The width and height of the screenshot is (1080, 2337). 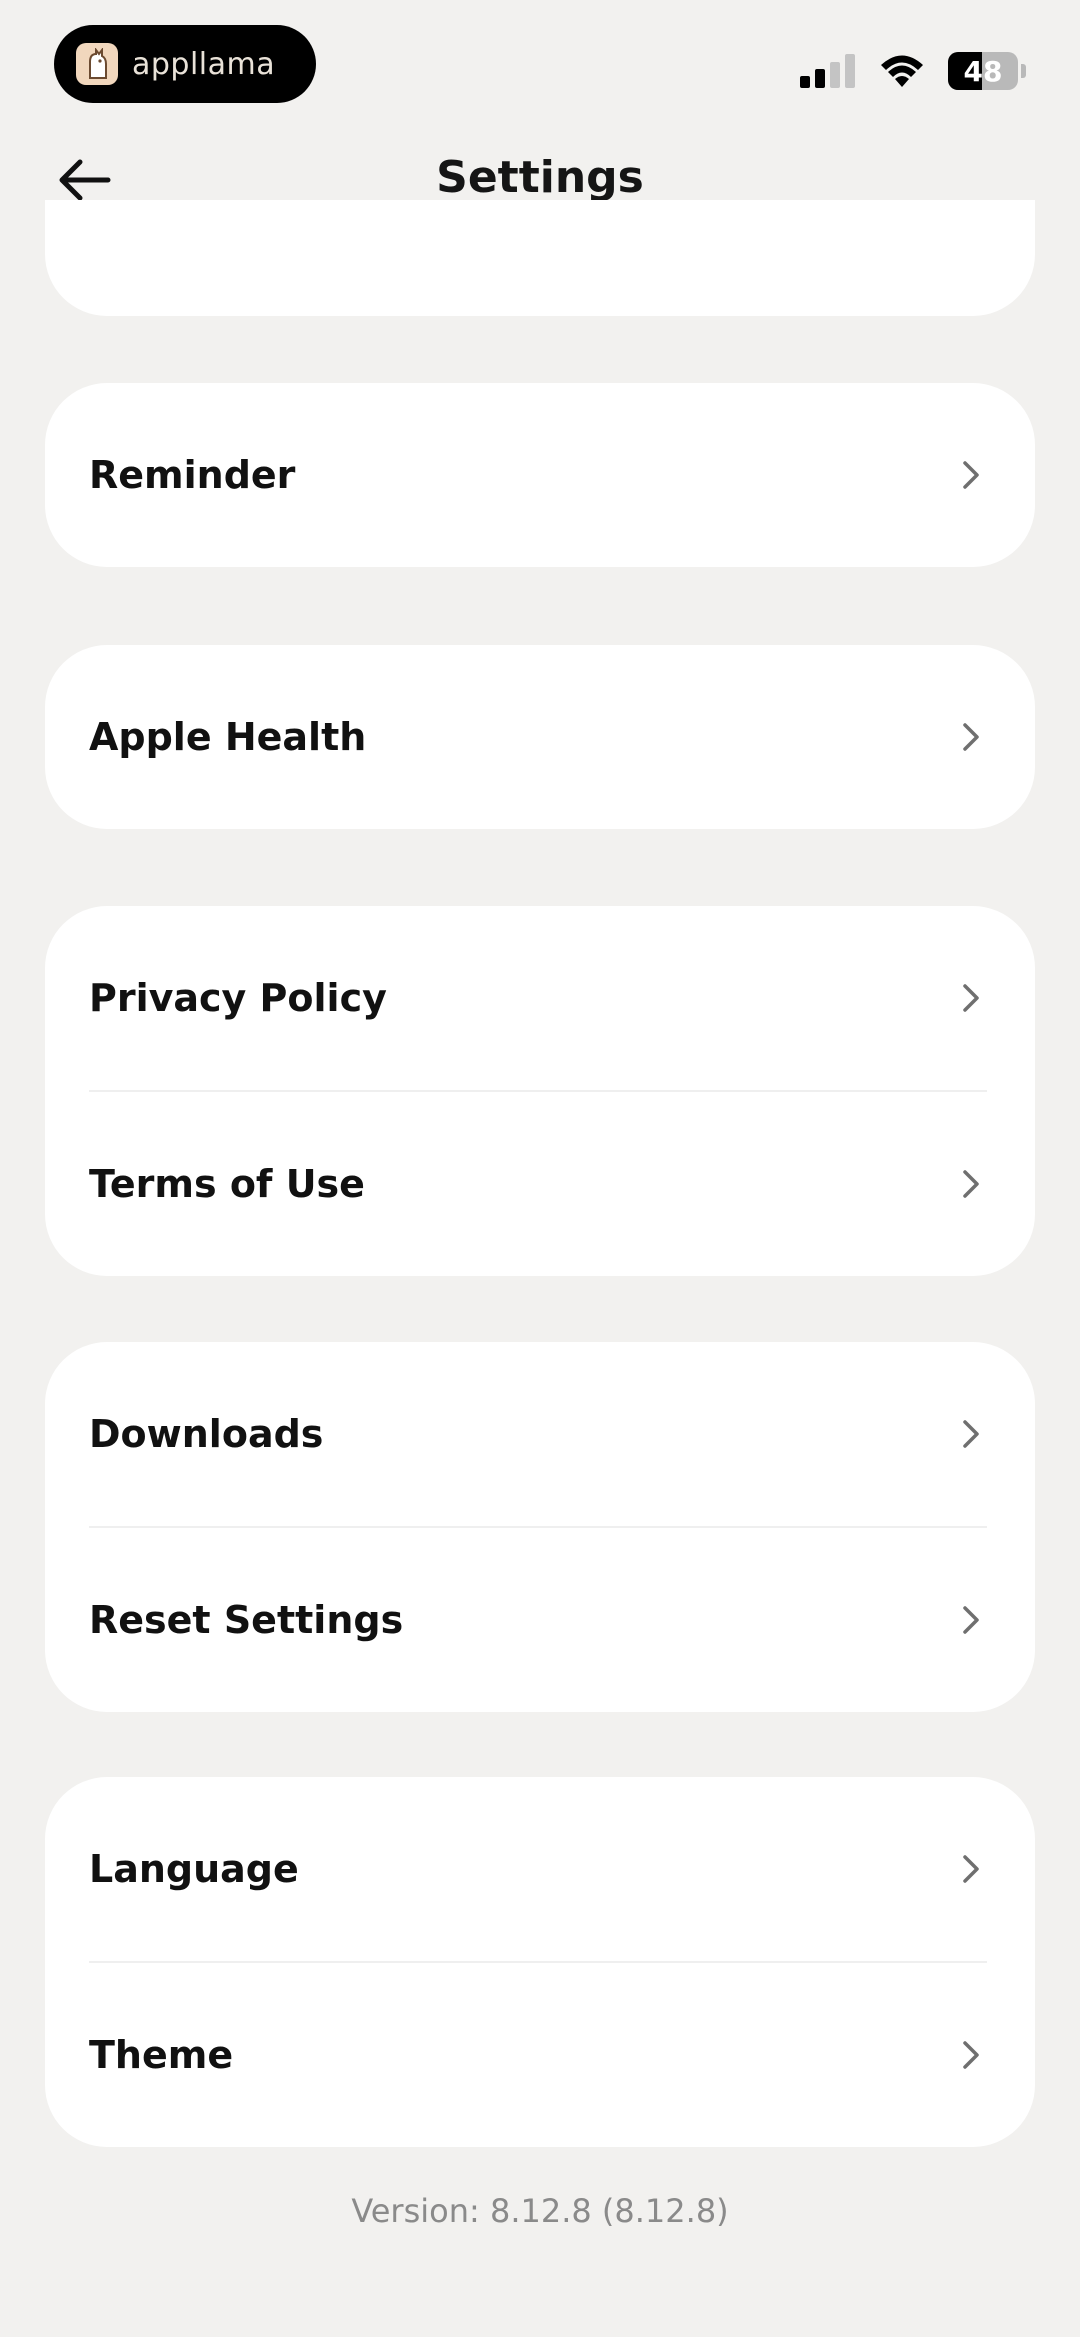 I want to click on settings-item-label: Apple Health, so click(x=228, y=737).